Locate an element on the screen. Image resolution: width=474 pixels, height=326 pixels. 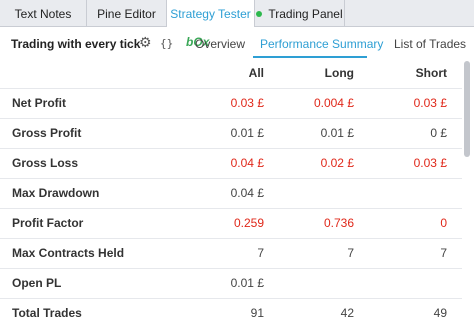
tab-text-notes: Text Notes is located at coordinates (43, 13).